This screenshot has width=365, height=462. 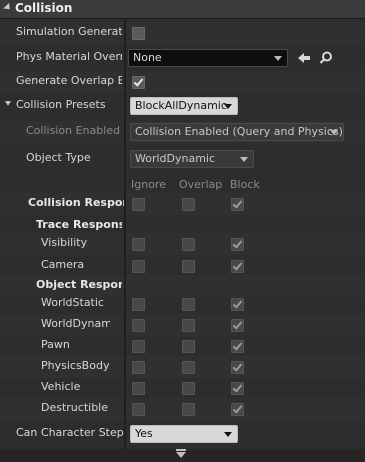 I want to click on camera-block-checkbox, so click(x=237, y=266).